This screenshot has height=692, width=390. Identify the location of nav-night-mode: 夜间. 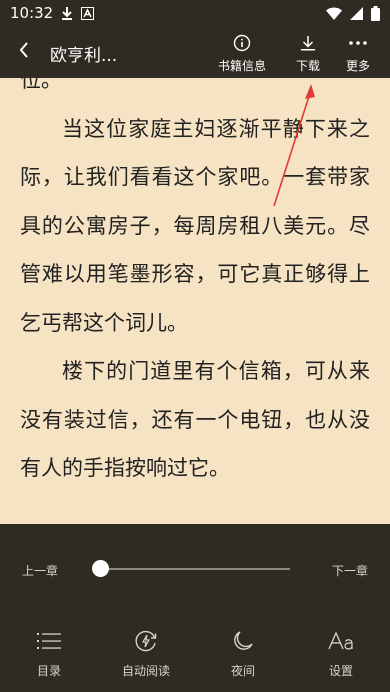
(243, 653).